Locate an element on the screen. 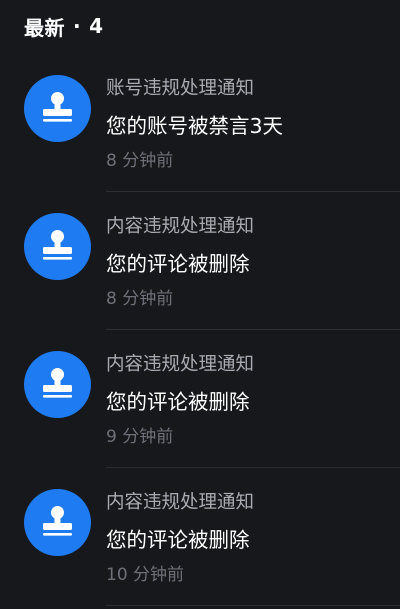 The width and height of the screenshot is (400, 609). divider is located at coordinates (253, 605).